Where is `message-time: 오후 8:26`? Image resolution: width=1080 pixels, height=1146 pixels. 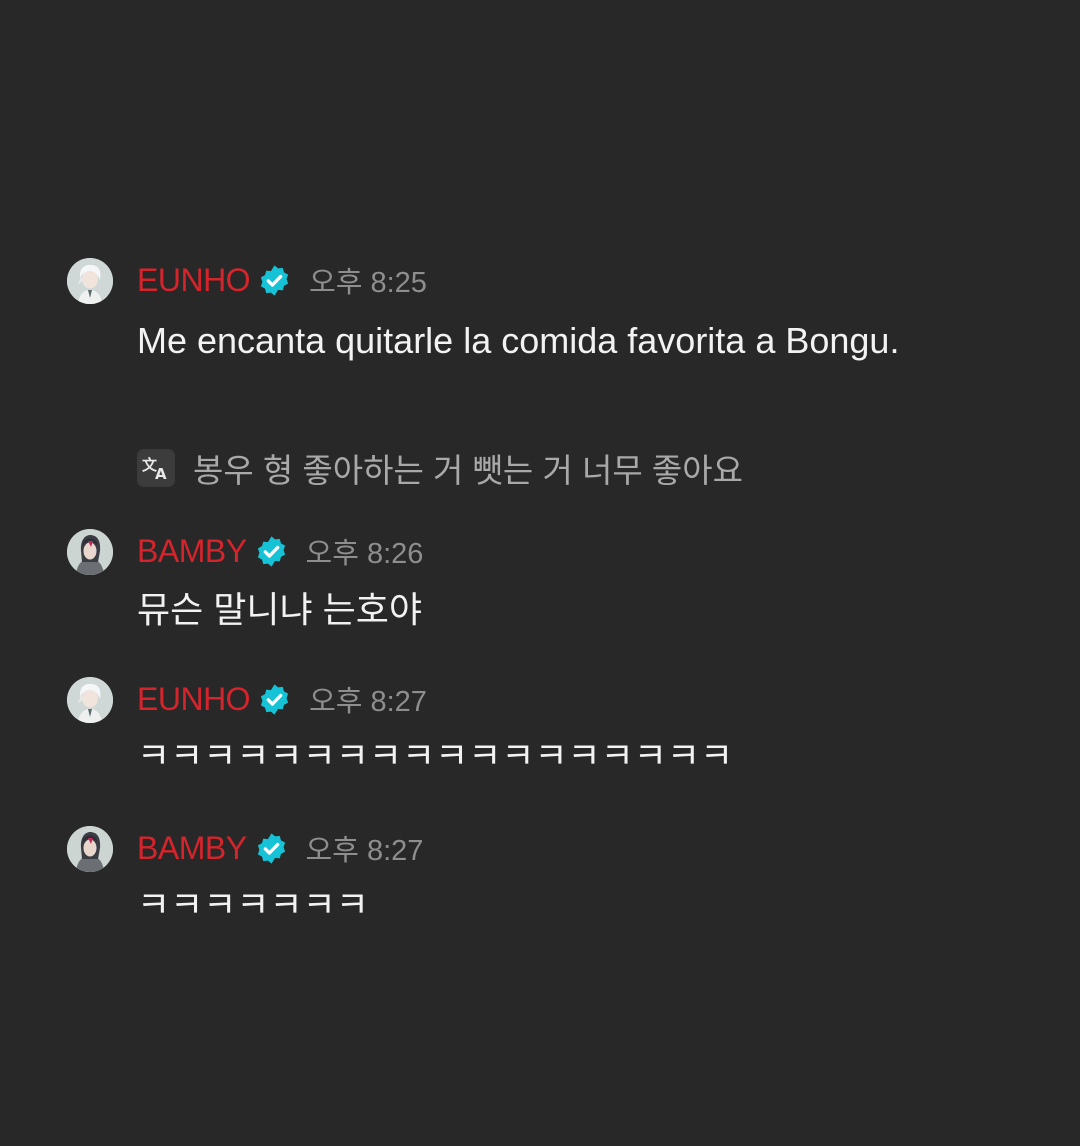
message-time: 오후 8:26 is located at coordinates (364, 554).